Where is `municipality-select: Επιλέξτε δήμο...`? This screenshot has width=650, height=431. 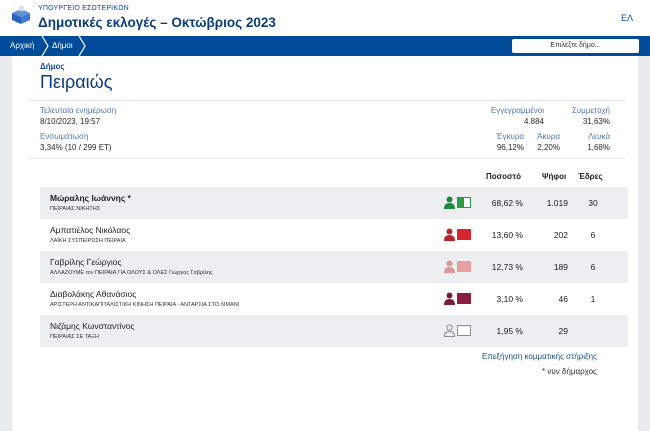 municipality-select: Επιλέξτε δήμο... is located at coordinates (575, 46).